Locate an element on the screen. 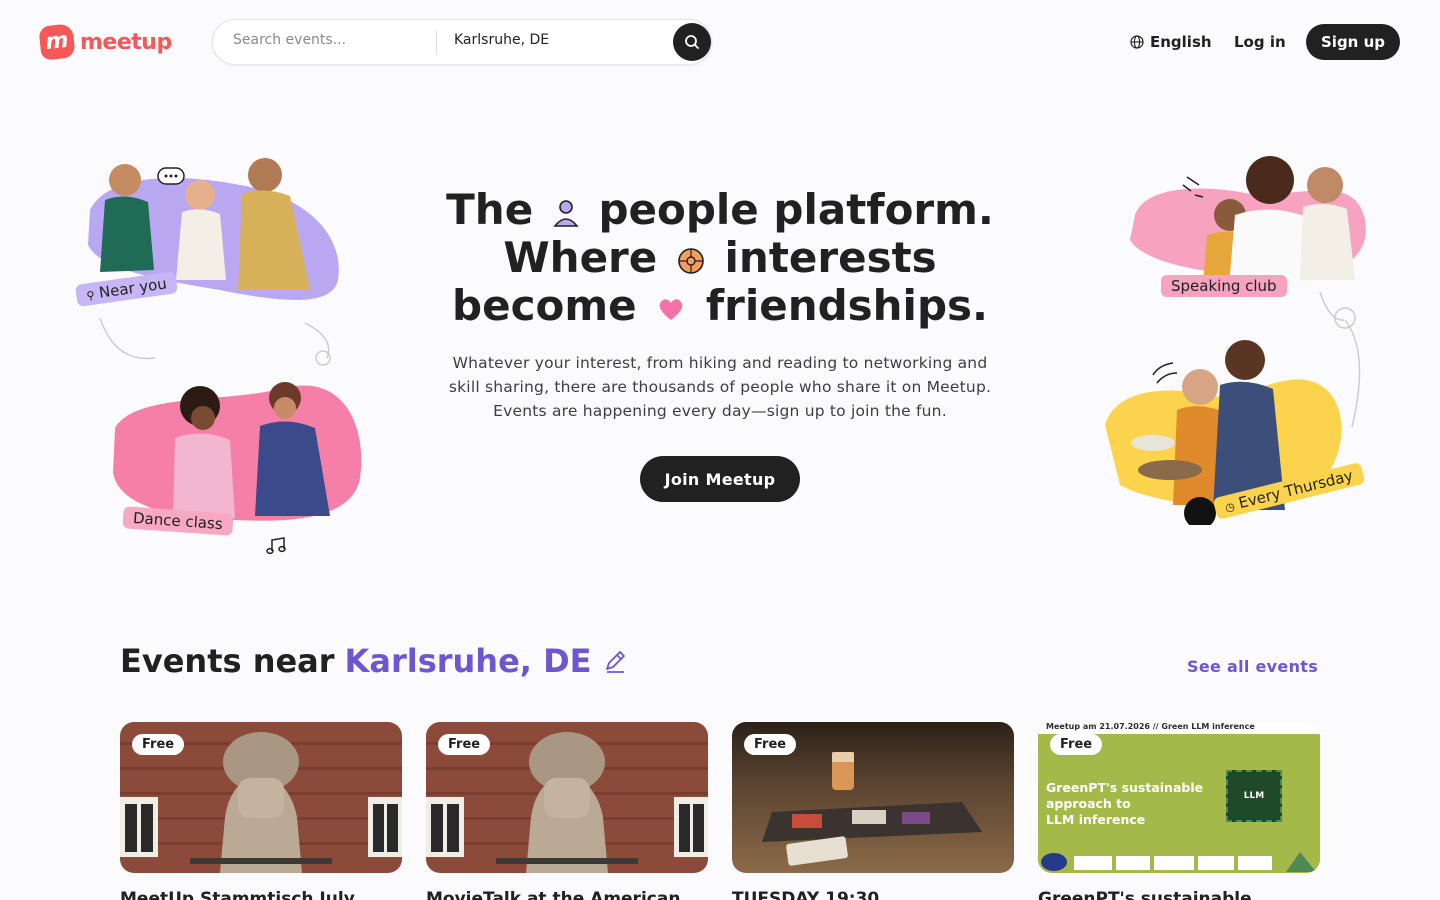 This screenshot has height=900, width=1440. events-heading: Events near Karlsruhe, DE is located at coordinates (374, 661).